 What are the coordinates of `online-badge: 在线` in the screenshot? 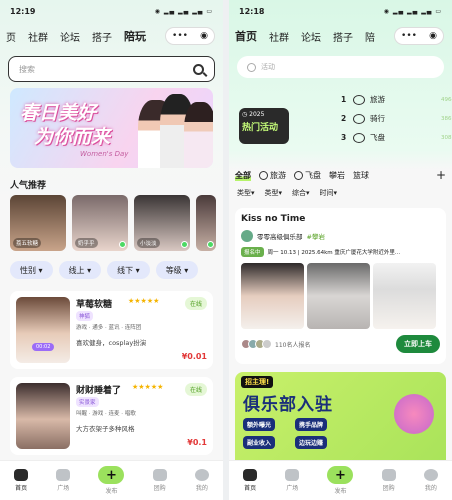 It's located at (195, 389).